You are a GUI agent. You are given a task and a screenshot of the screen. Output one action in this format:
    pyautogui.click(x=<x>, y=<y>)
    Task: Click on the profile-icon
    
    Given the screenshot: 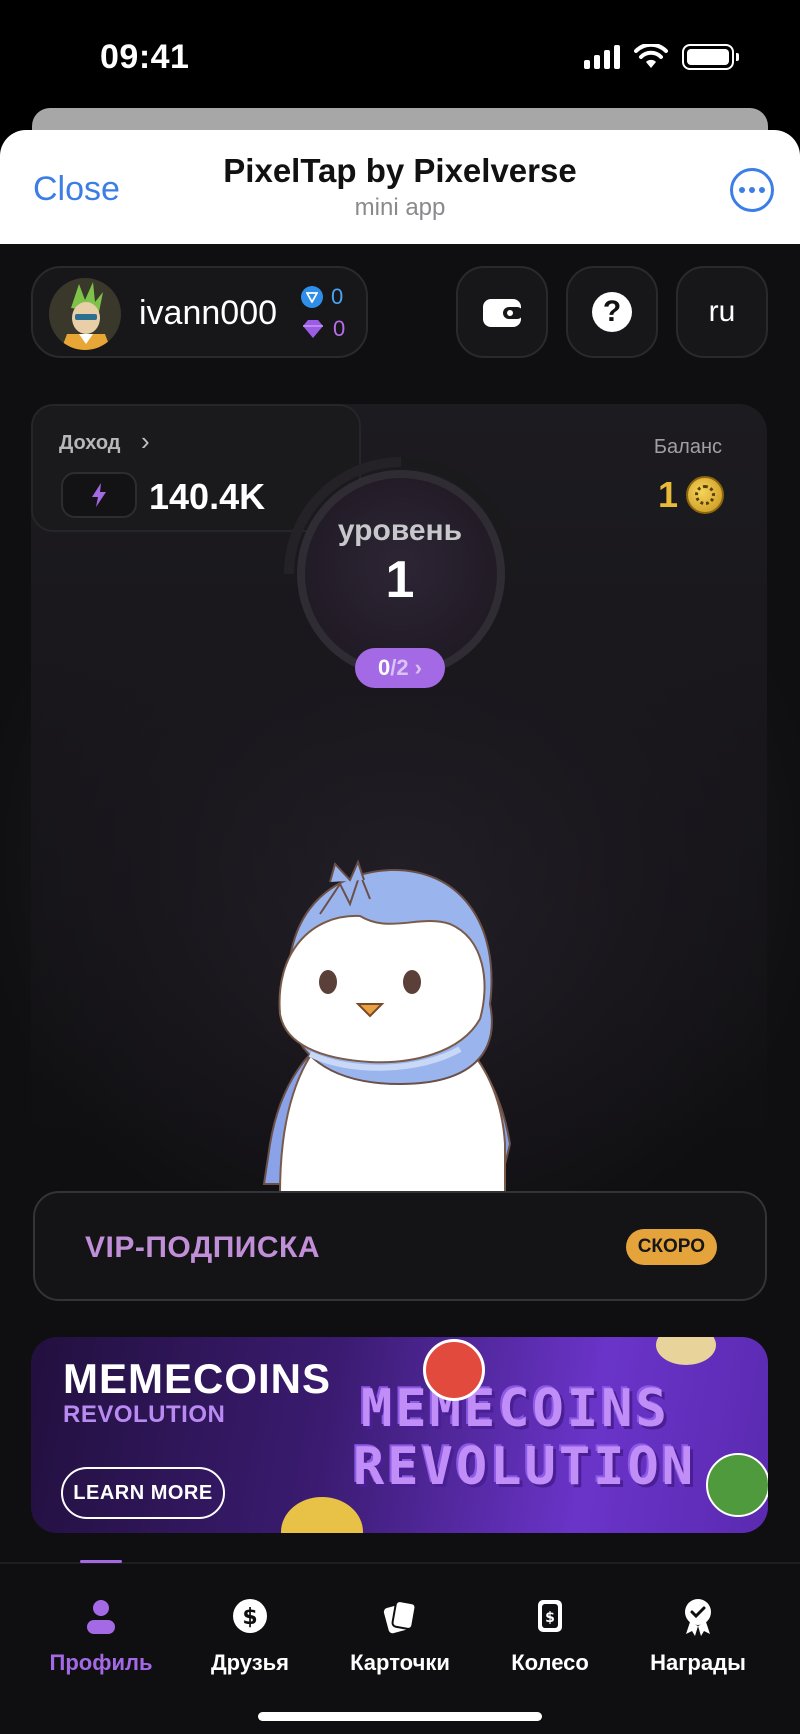 What is the action you would take?
    pyautogui.click(x=101, y=1617)
    